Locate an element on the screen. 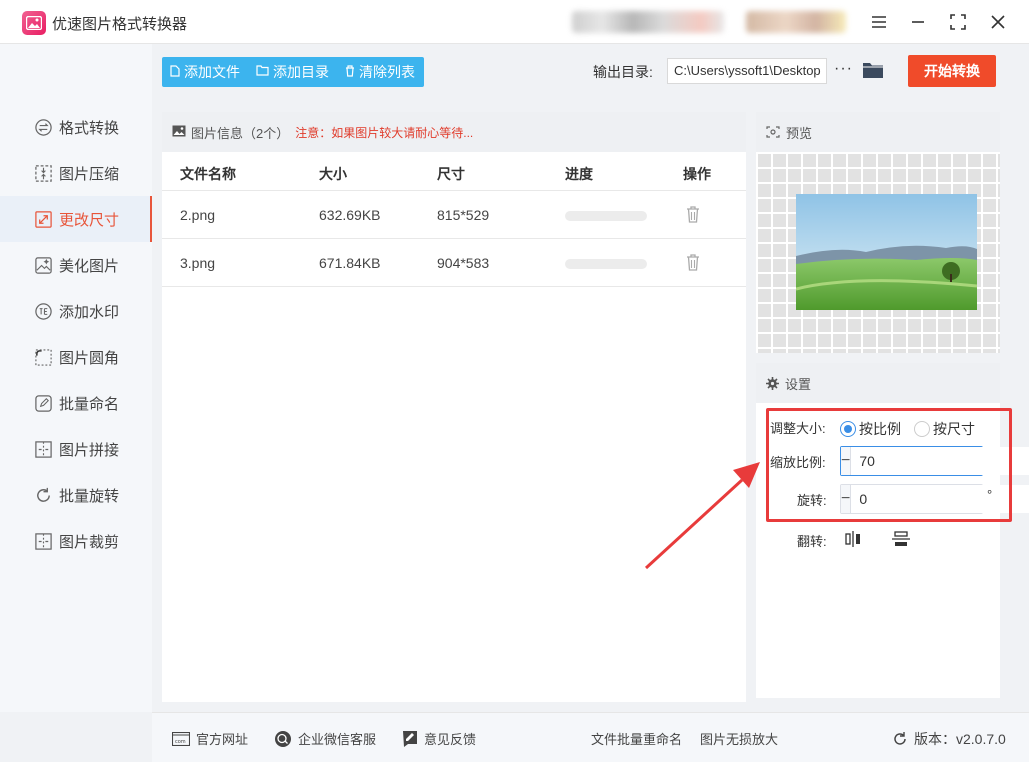  refresh-icon is located at coordinates (900, 738).